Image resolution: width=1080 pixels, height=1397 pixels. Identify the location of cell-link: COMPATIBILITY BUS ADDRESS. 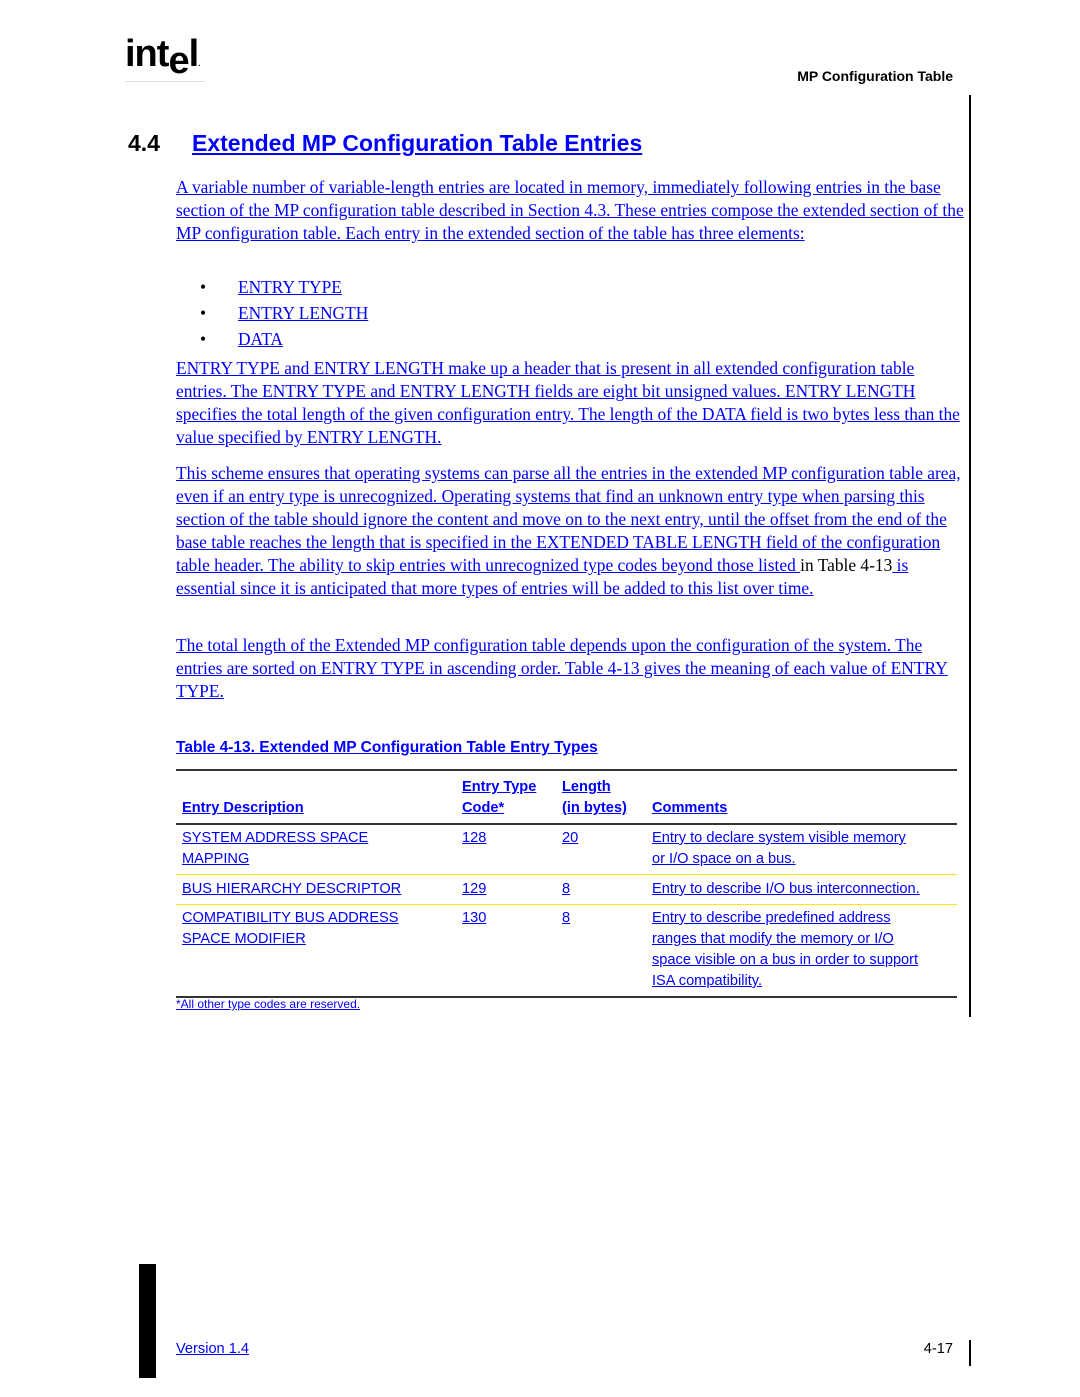
(290, 918).